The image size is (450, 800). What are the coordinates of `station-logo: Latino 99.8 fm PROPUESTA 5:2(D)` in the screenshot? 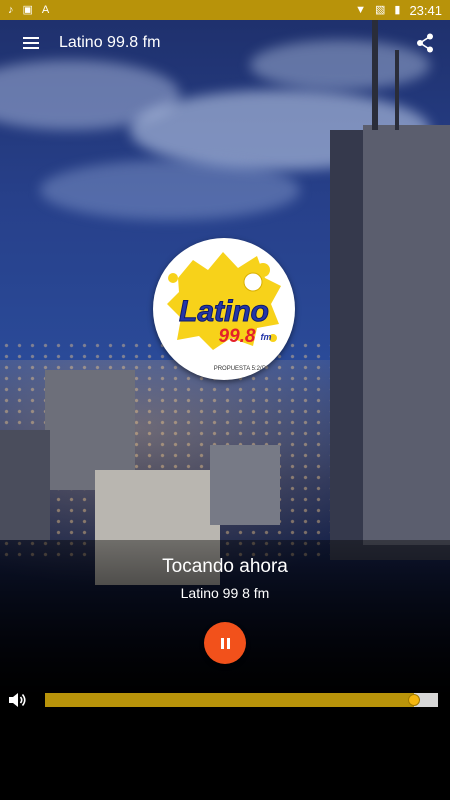 It's located at (224, 309).